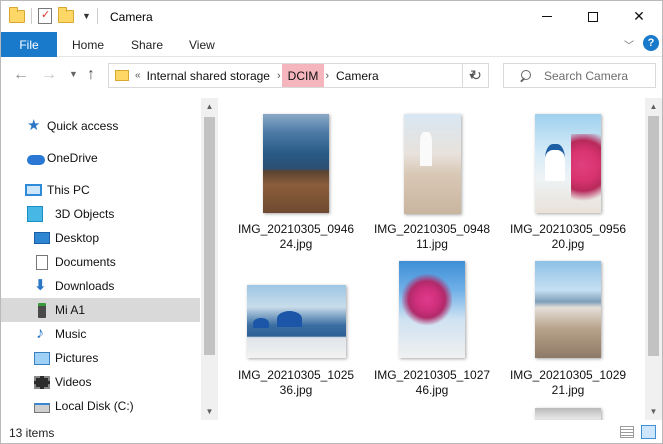 The width and height of the screenshot is (663, 444). Describe the element at coordinates (21, 75) in the screenshot. I see `back-button: ←` at that location.